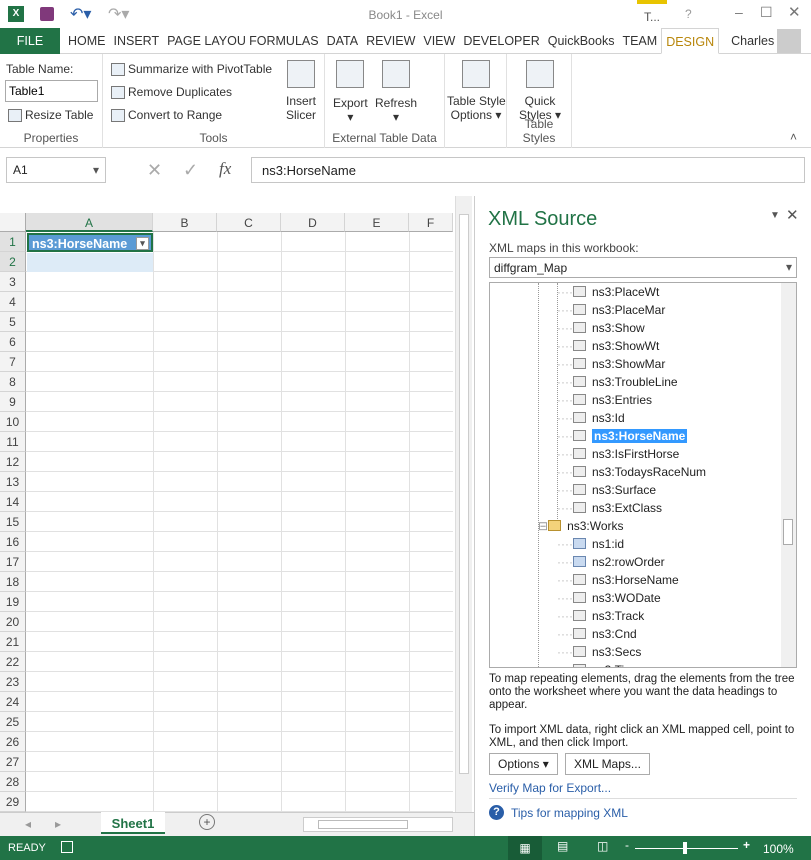 This screenshot has width=811, height=860. I want to click on tree-item: ···· ns3:TodaysRaceNum, so click(631, 474).